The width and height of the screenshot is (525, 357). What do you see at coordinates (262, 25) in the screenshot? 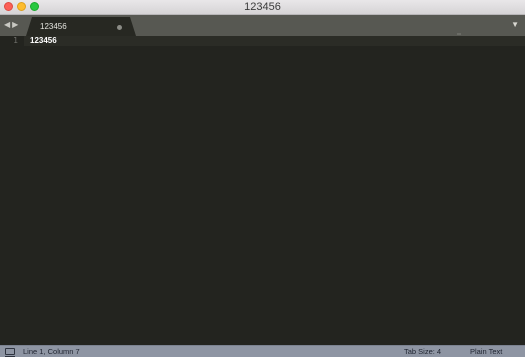
I see `tab-bar: ◀ ▶ 123456 ▼` at bounding box center [262, 25].